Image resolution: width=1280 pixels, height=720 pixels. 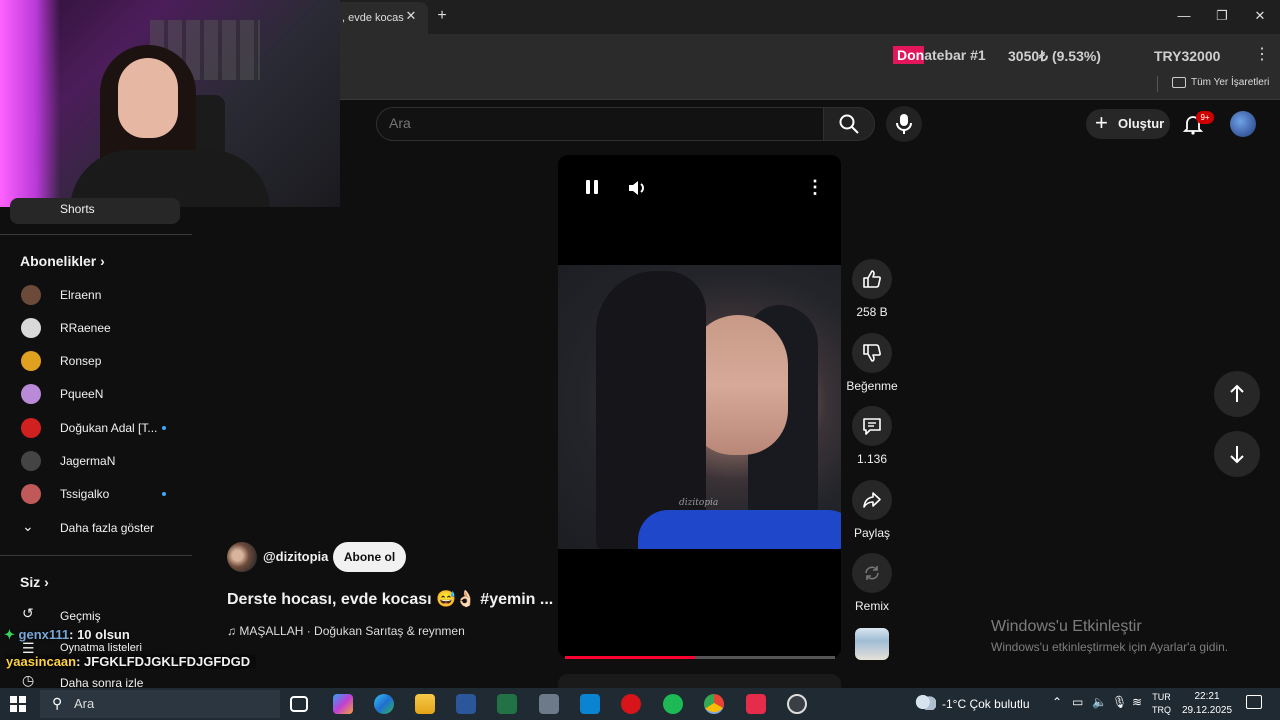 I want to click on share-icon, so click(x=872, y=500).